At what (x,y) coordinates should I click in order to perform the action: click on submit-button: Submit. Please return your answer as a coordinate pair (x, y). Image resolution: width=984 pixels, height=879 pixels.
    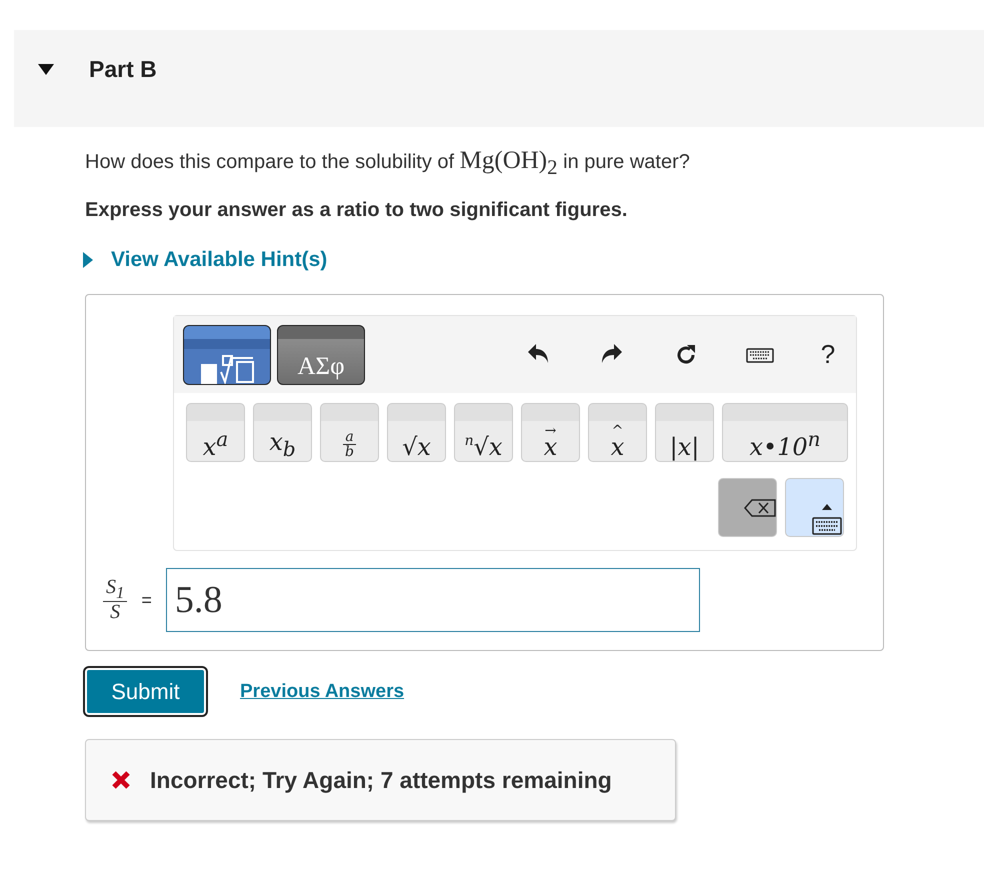
    Looking at the image, I should click on (145, 691).